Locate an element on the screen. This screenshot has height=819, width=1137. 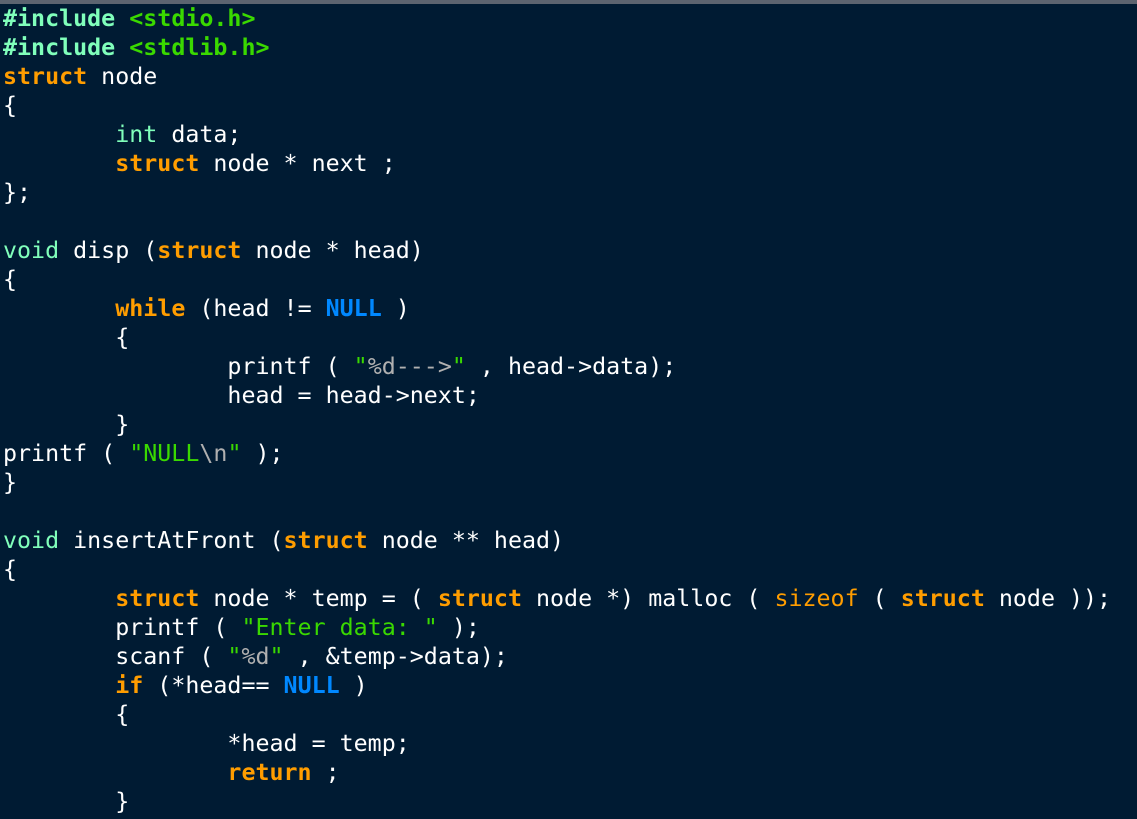
code-line: #include <stdio.h> is located at coordinates (570, 18).